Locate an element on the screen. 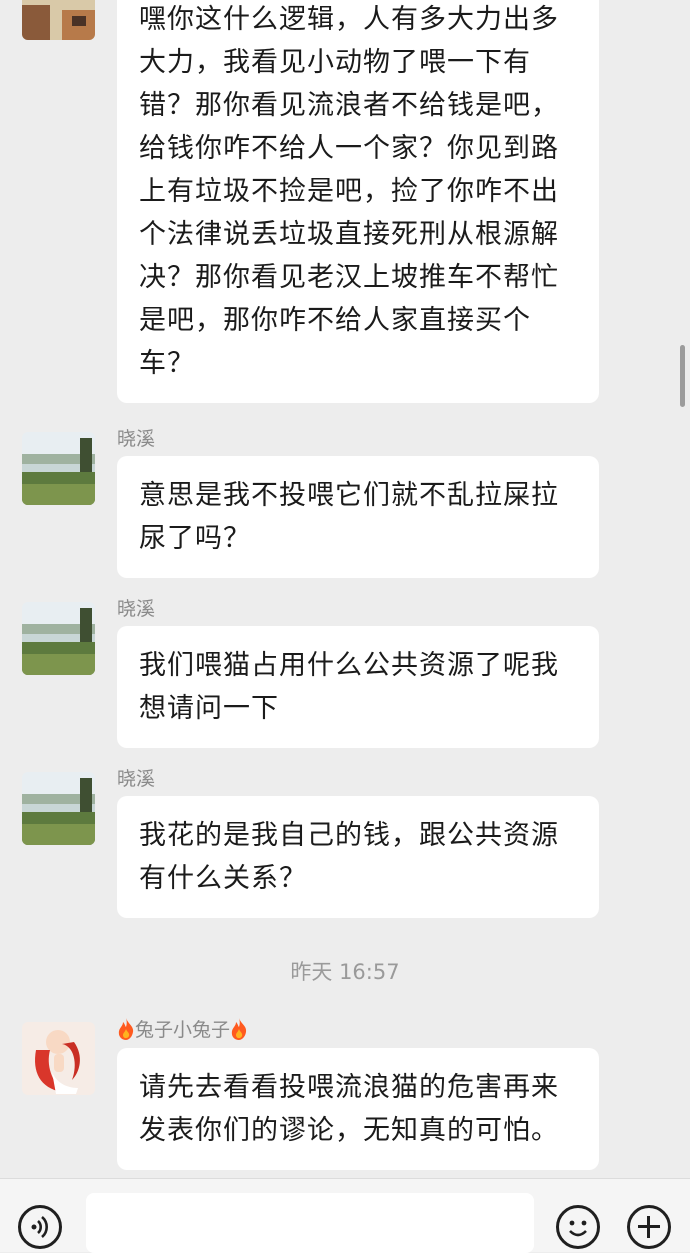 The height and width of the screenshot is (1253, 690). emoji-button is located at coordinates (578, 1227).